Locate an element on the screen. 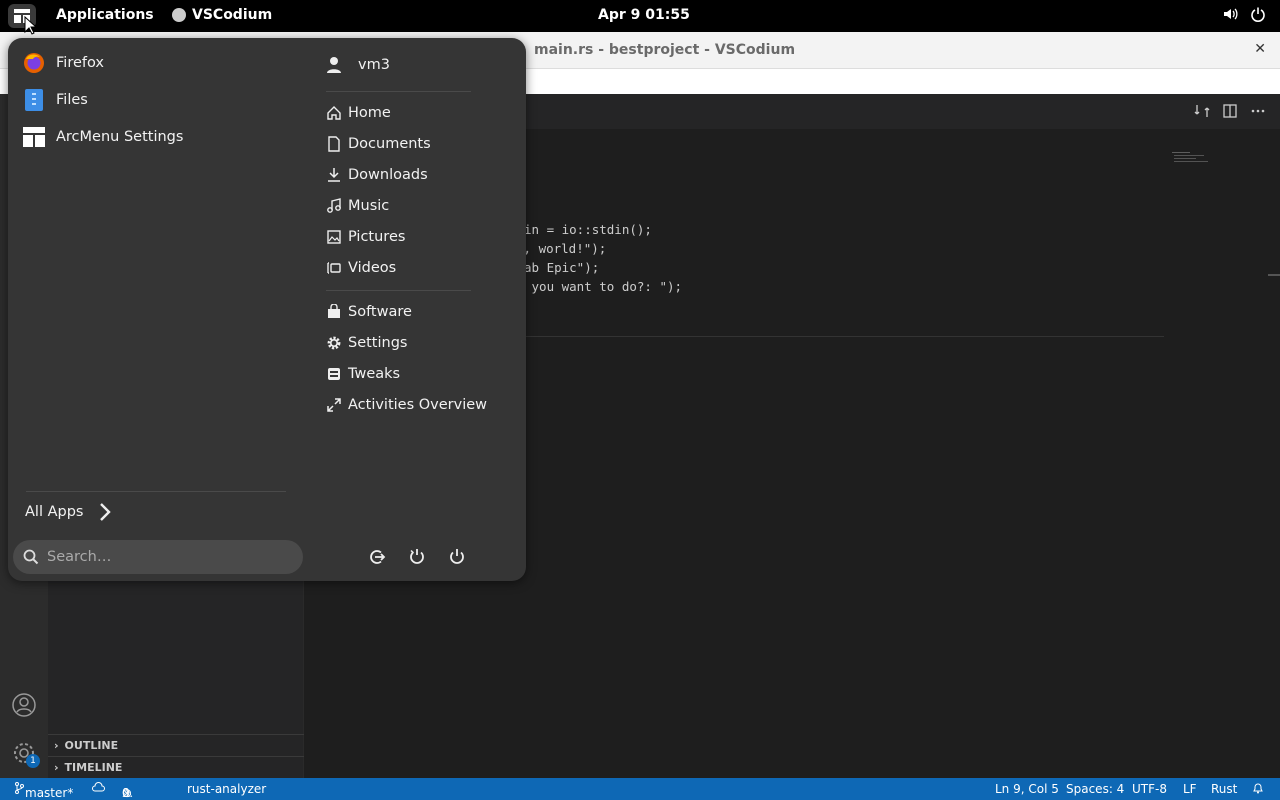 The width and height of the screenshot is (1280, 800). place-label: Pictures is located at coordinates (377, 237).